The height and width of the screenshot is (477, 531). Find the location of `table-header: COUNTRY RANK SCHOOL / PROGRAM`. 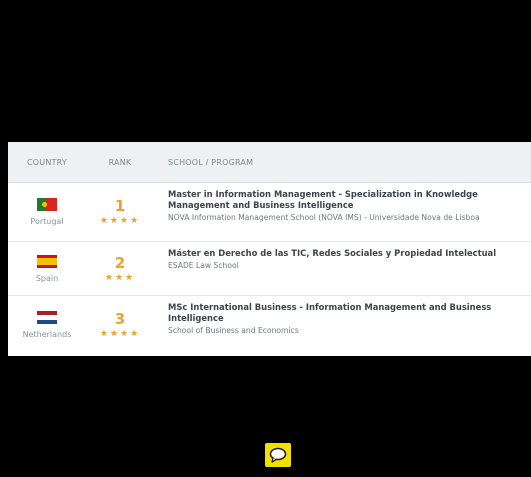

table-header: COUNTRY RANK SCHOOL / PROGRAM is located at coordinates (269, 162).